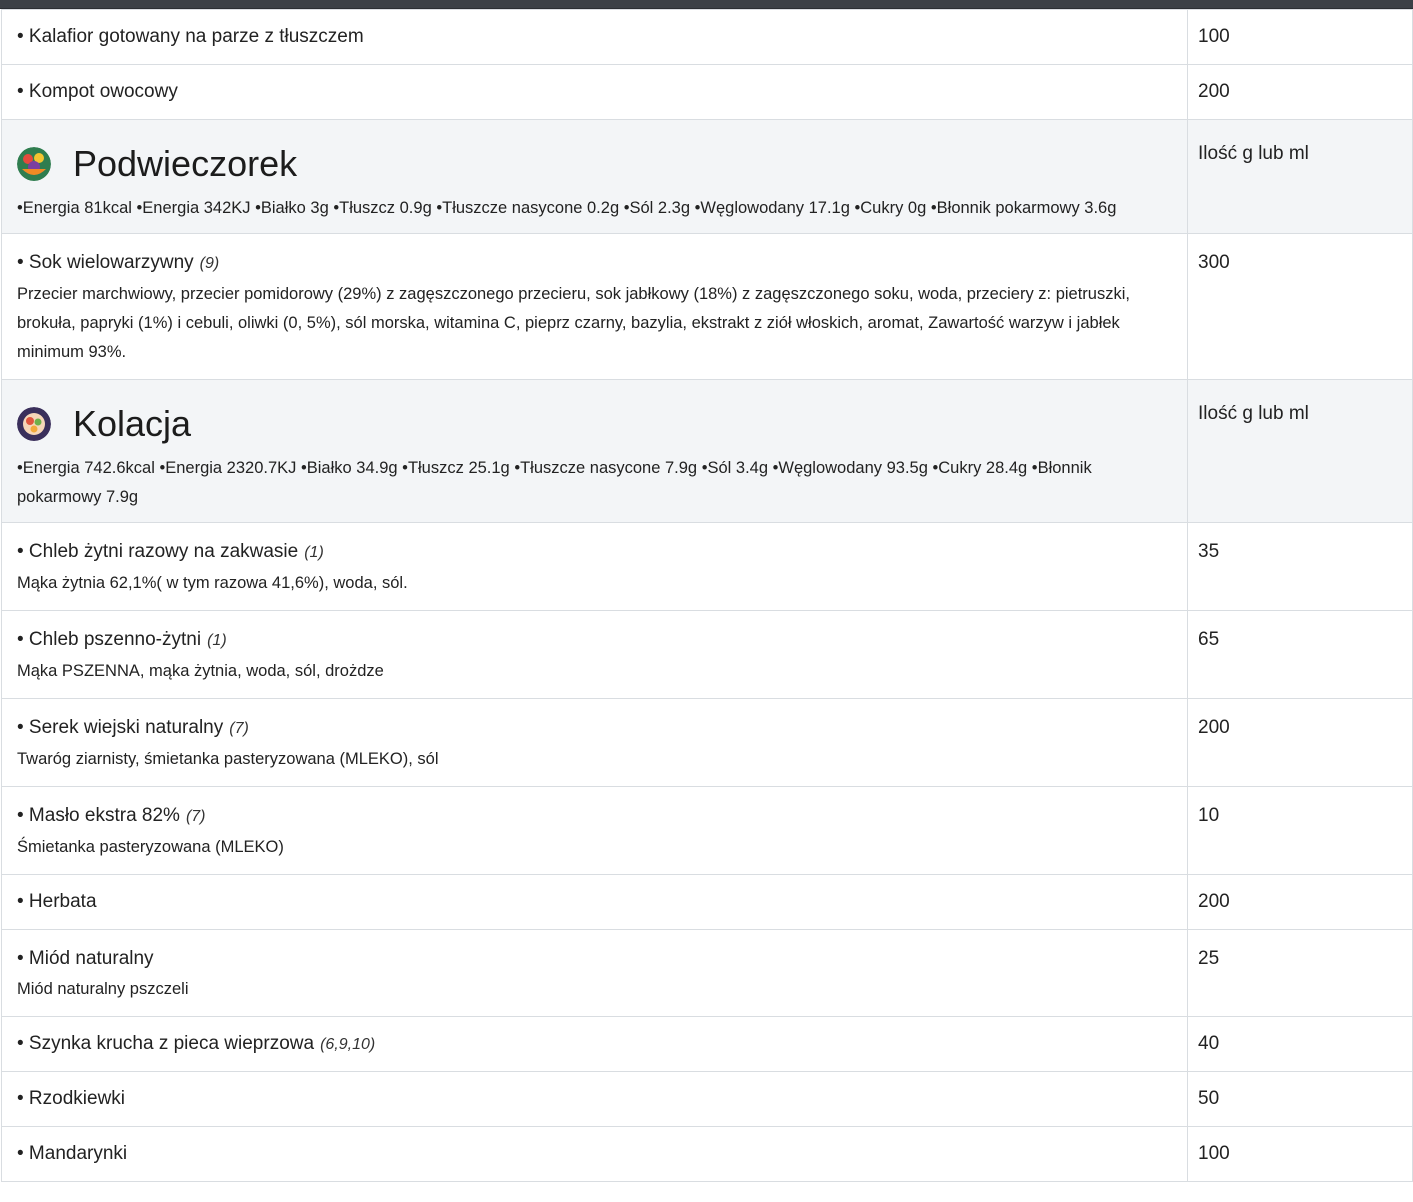 Image resolution: width=1413 pixels, height=1202 pixels. I want to click on item-name: • Mandarynki, so click(594, 1154).